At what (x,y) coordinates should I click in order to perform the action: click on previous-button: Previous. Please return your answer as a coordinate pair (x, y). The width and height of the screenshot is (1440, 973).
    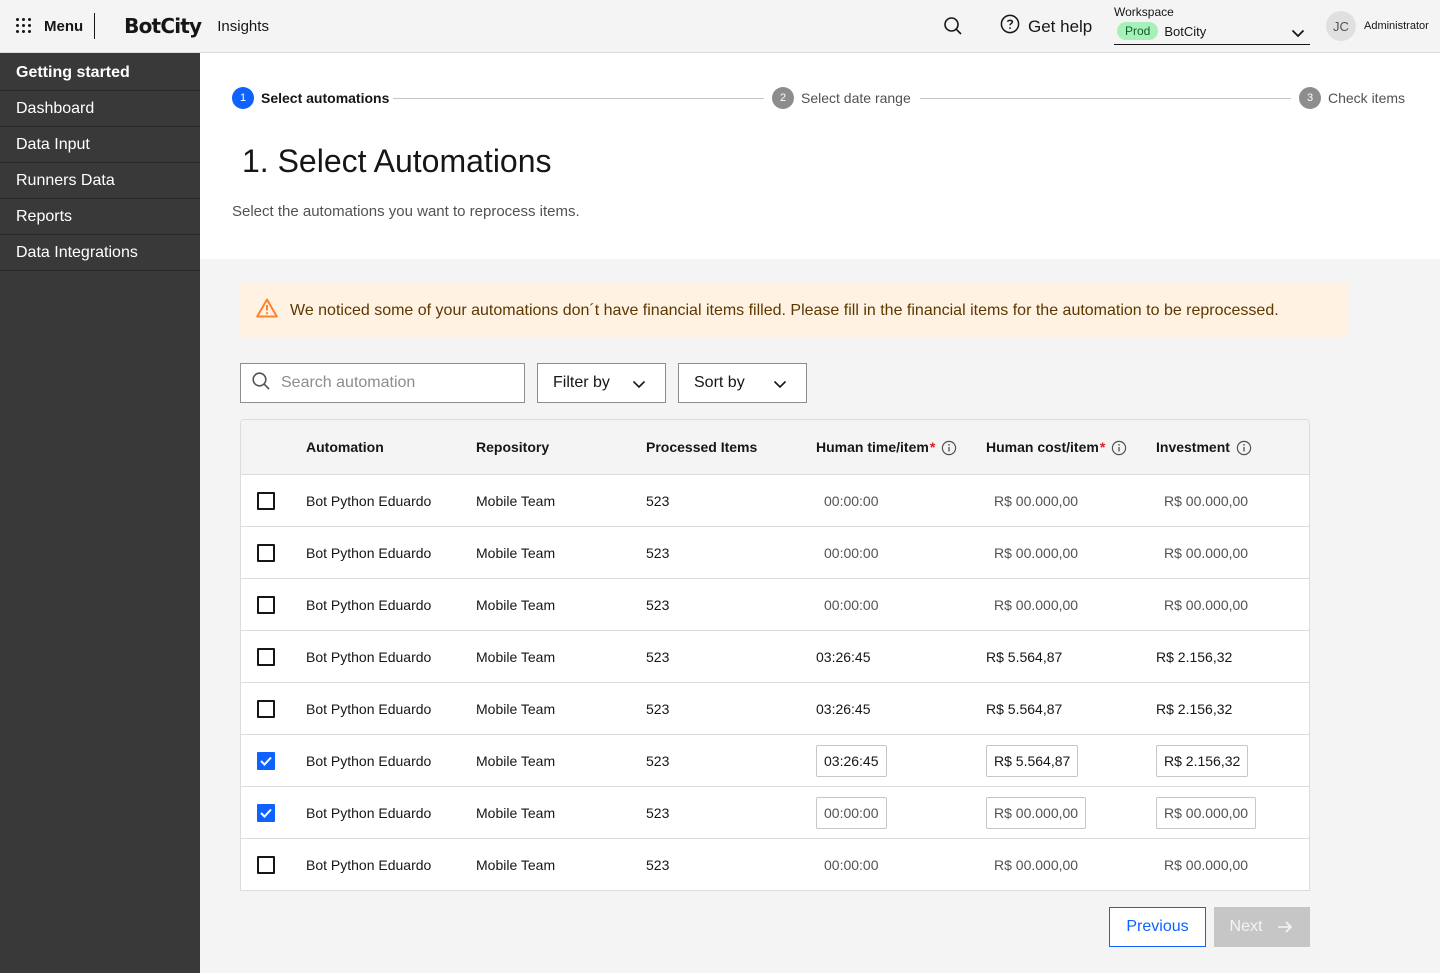
    Looking at the image, I should click on (1157, 927).